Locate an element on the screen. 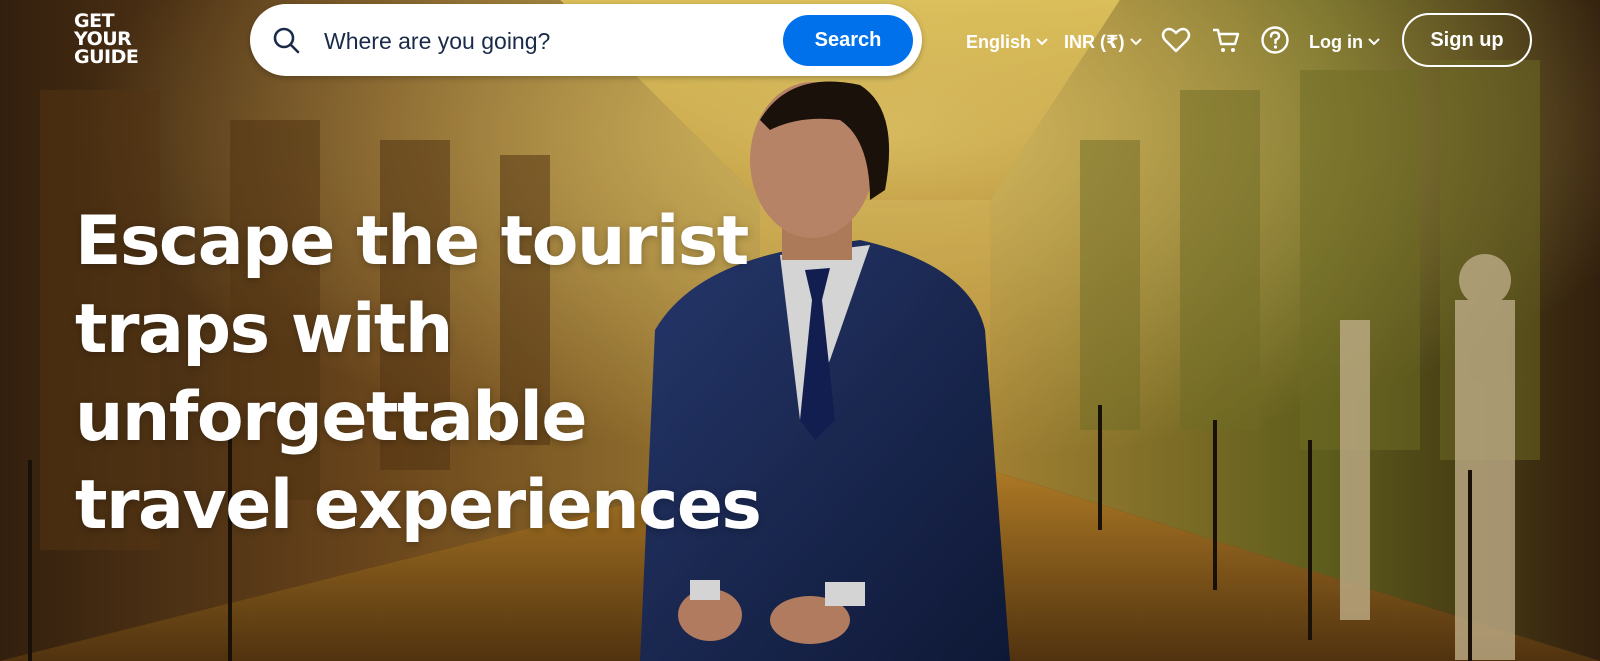  logo-line-3: GUIDE is located at coordinates (106, 57).